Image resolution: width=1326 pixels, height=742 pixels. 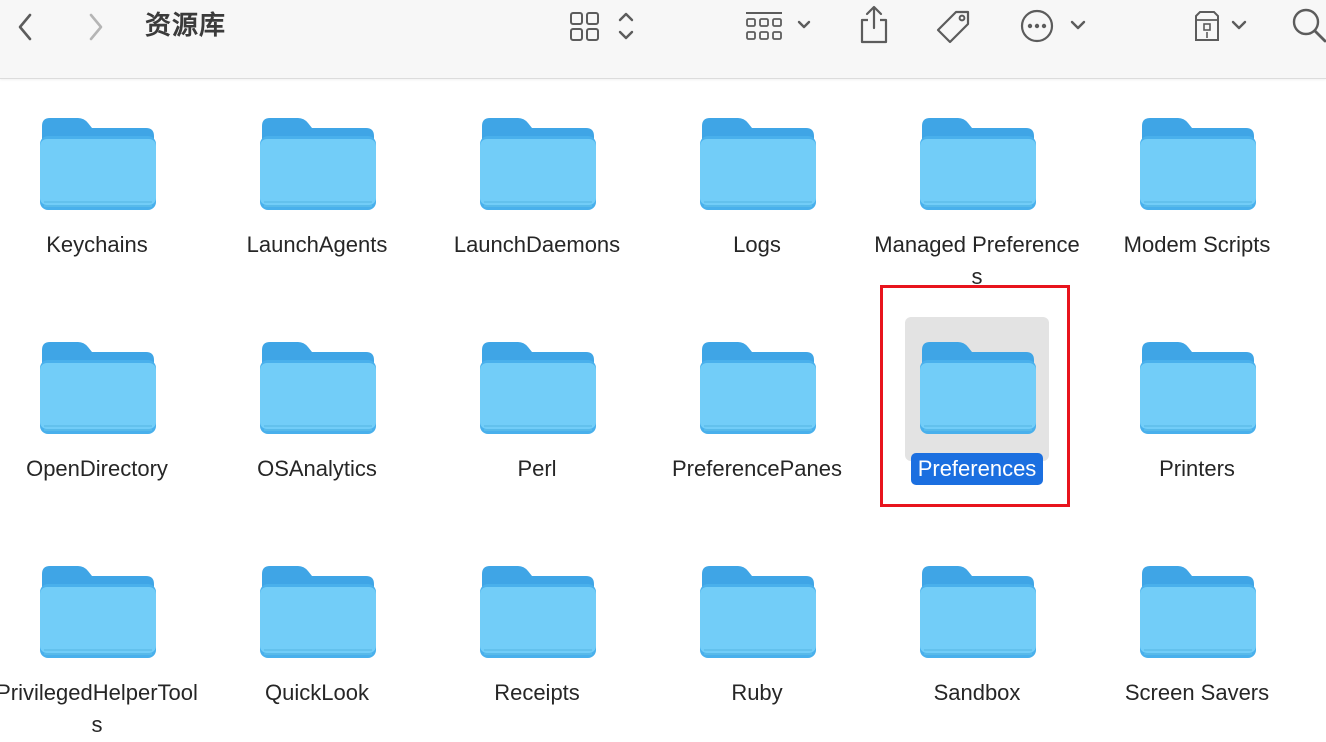 I want to click on folder-item: LaunchDaemons, so click(x=537, y=191).